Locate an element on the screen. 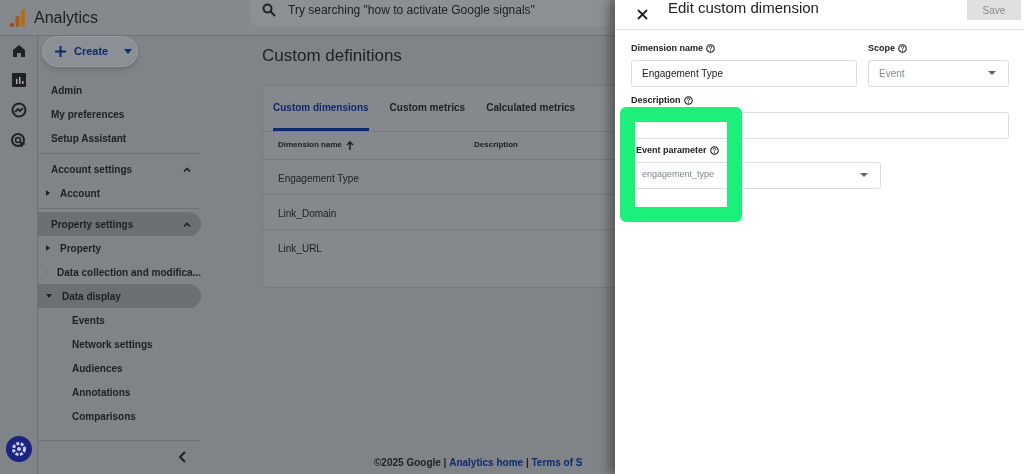 This screenshot has height=474, width=1024. home-icon is located at coordinates (18, 51).